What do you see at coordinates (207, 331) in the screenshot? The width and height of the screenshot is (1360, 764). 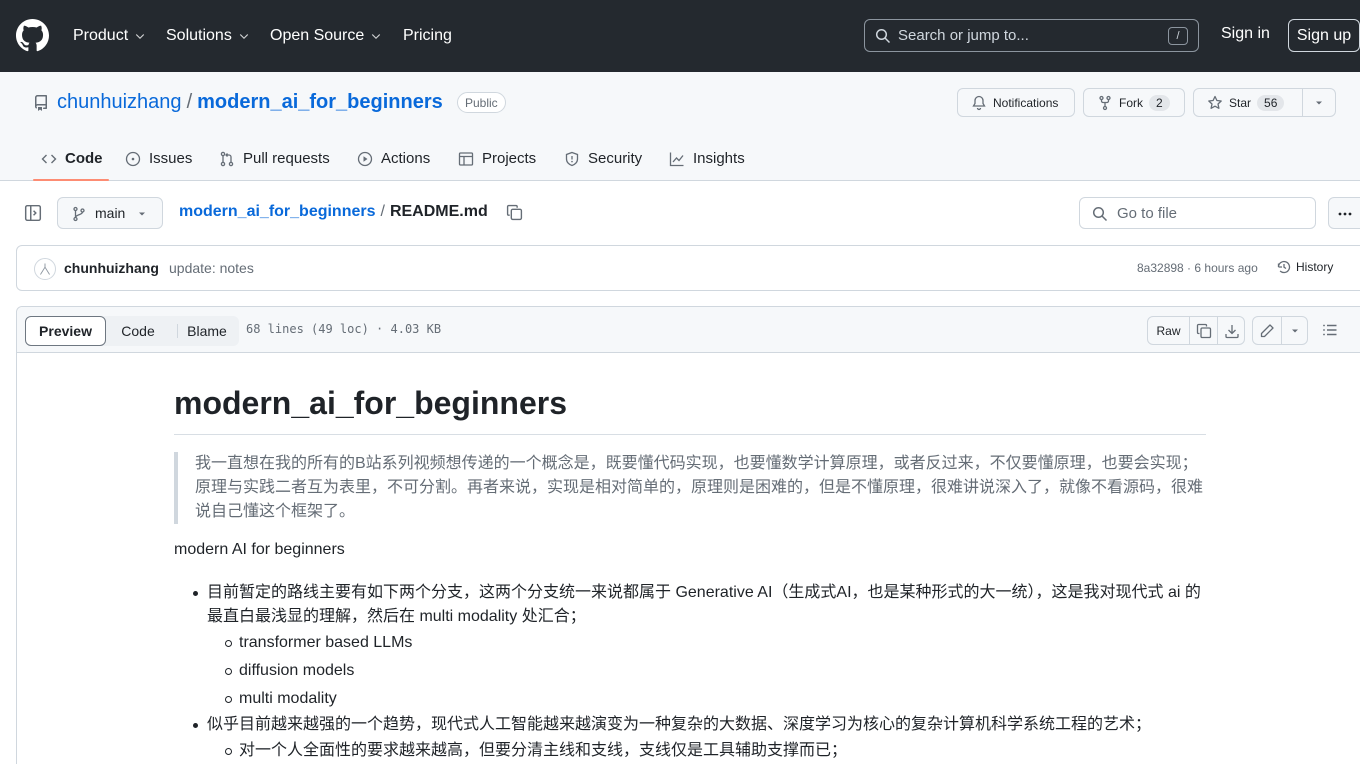 I see `blame-tab: Blame` at bounding box center [207, 331].